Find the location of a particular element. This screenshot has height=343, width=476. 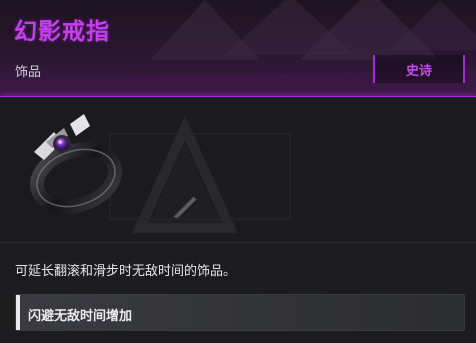

ring-icon is located at coordinates (76, 164).